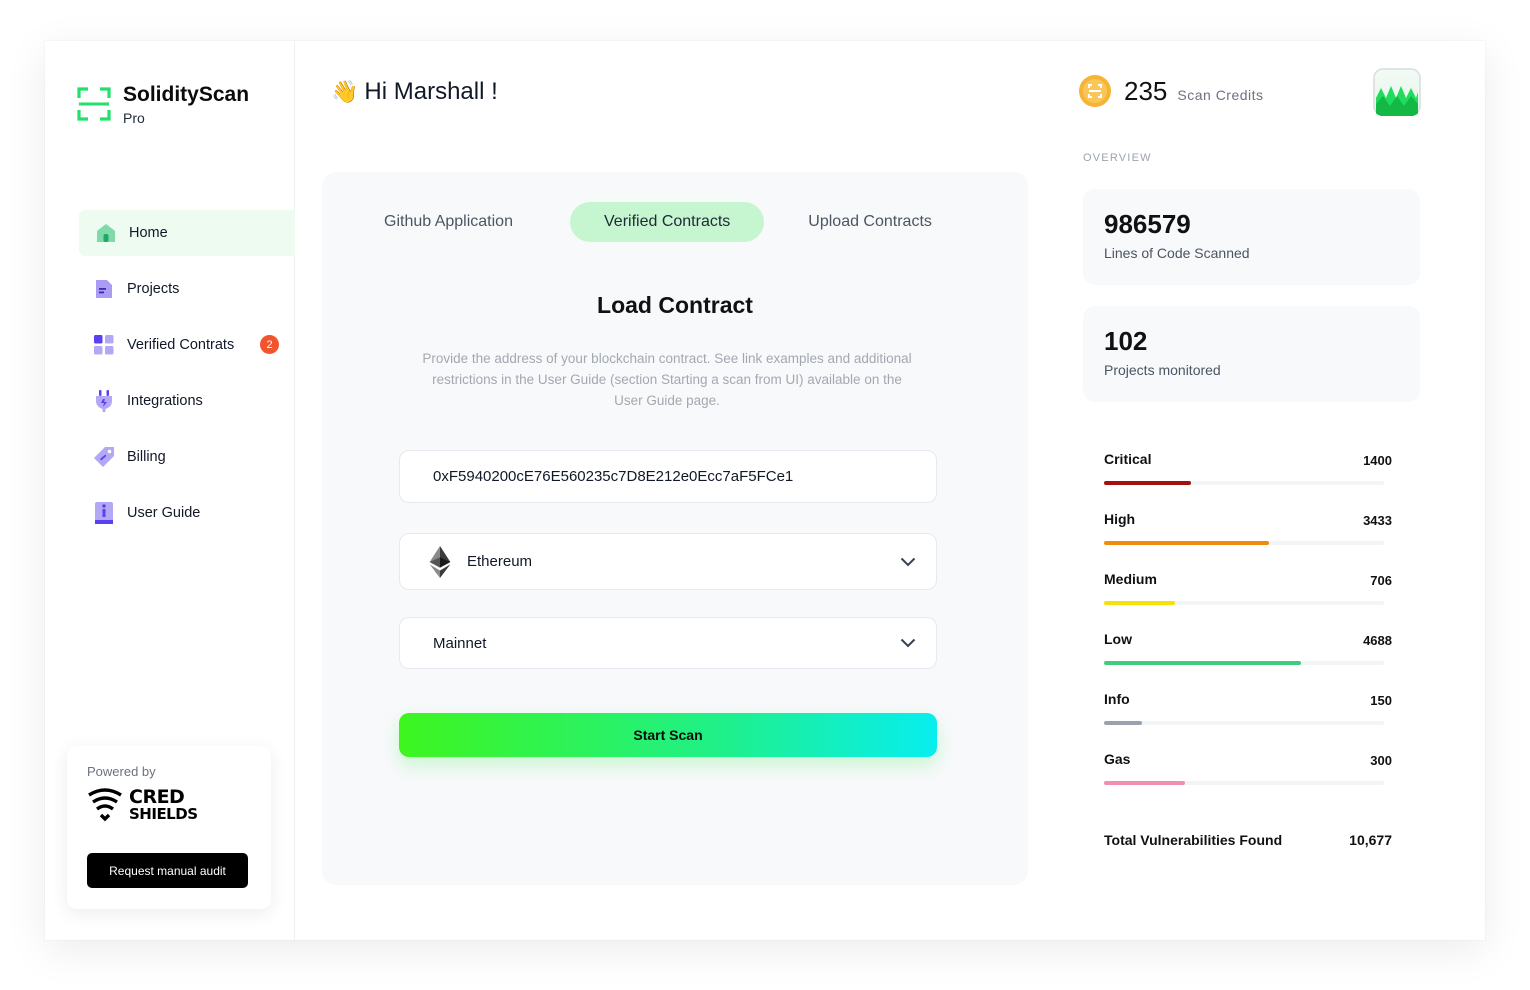 The image size is (1530, 990). I want to click on user-avatar, so click(1397, 92).